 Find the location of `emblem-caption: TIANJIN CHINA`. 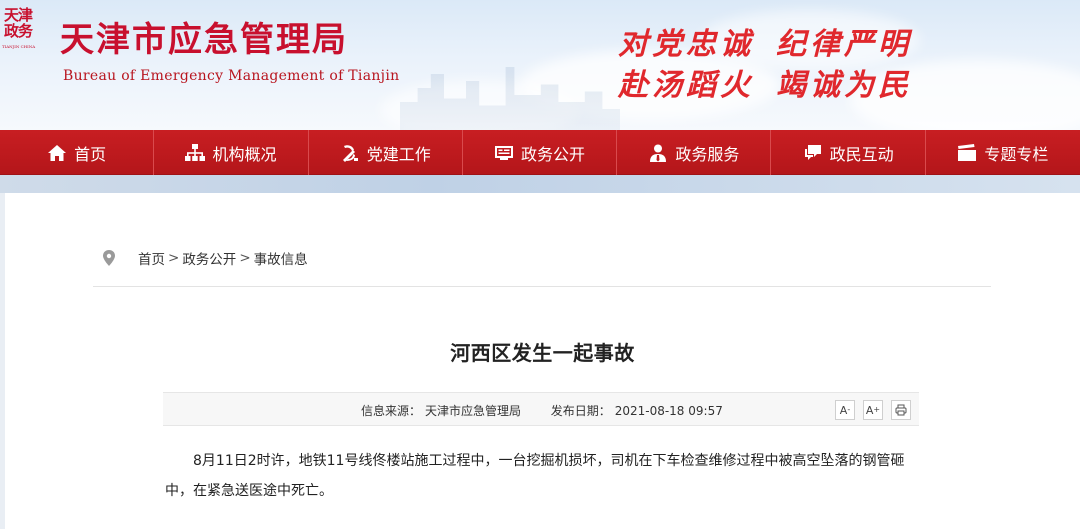

emblem-caption: TIANJIN CHINA is located at coordinates (19, 46).